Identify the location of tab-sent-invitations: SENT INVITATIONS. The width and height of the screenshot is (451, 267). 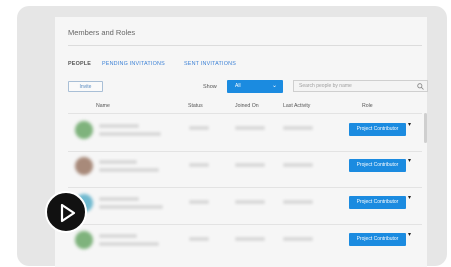
(210, 64).